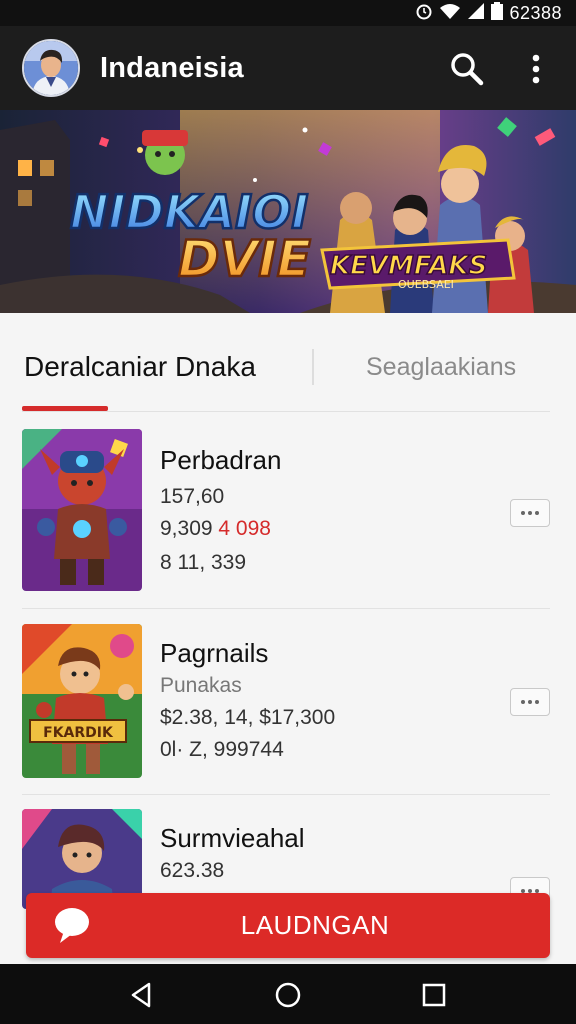 This screenshot has height=1024, width=576. What do you see at coordinates (535, 12) in the screenshot?
I see `status-clock: 62388` at bounding box center [535, 12].